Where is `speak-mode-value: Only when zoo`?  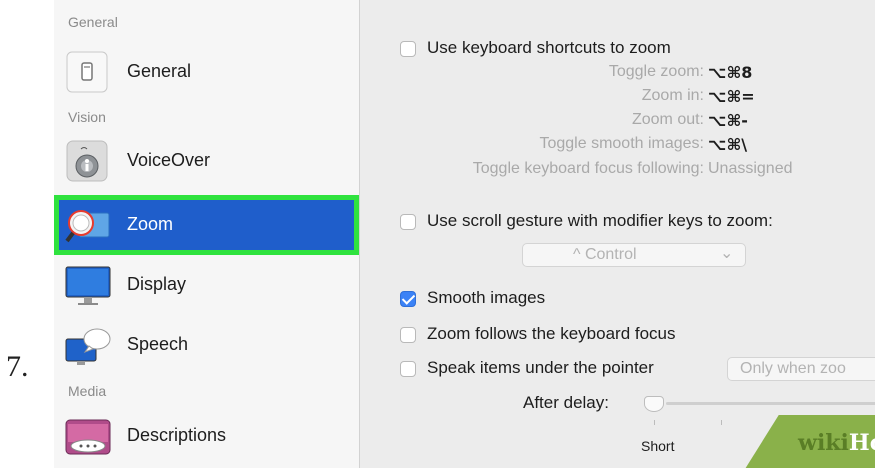
speak-mode-value: Only when zoo is located at coordinates (793, 368).